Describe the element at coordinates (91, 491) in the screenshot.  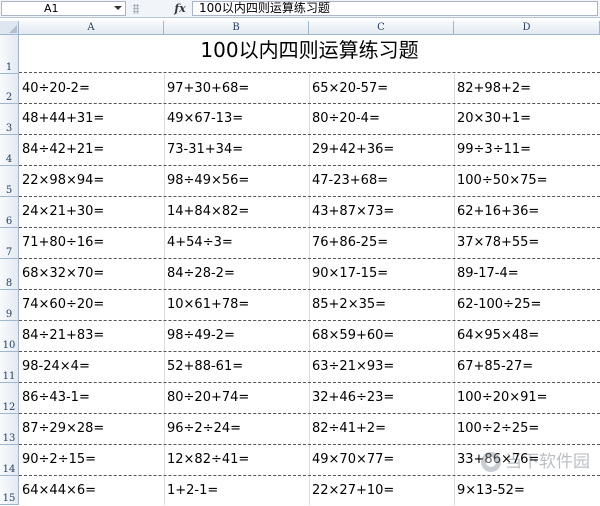
I see `cell-a15: 64×44×6=` at that location.